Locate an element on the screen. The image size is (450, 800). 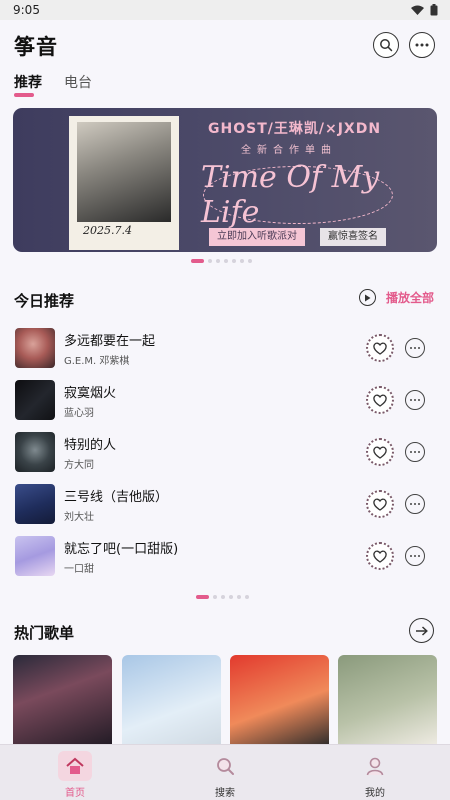
song-item: 寂寞烟火 蓝心羽 is located at coordinates (225, 400).